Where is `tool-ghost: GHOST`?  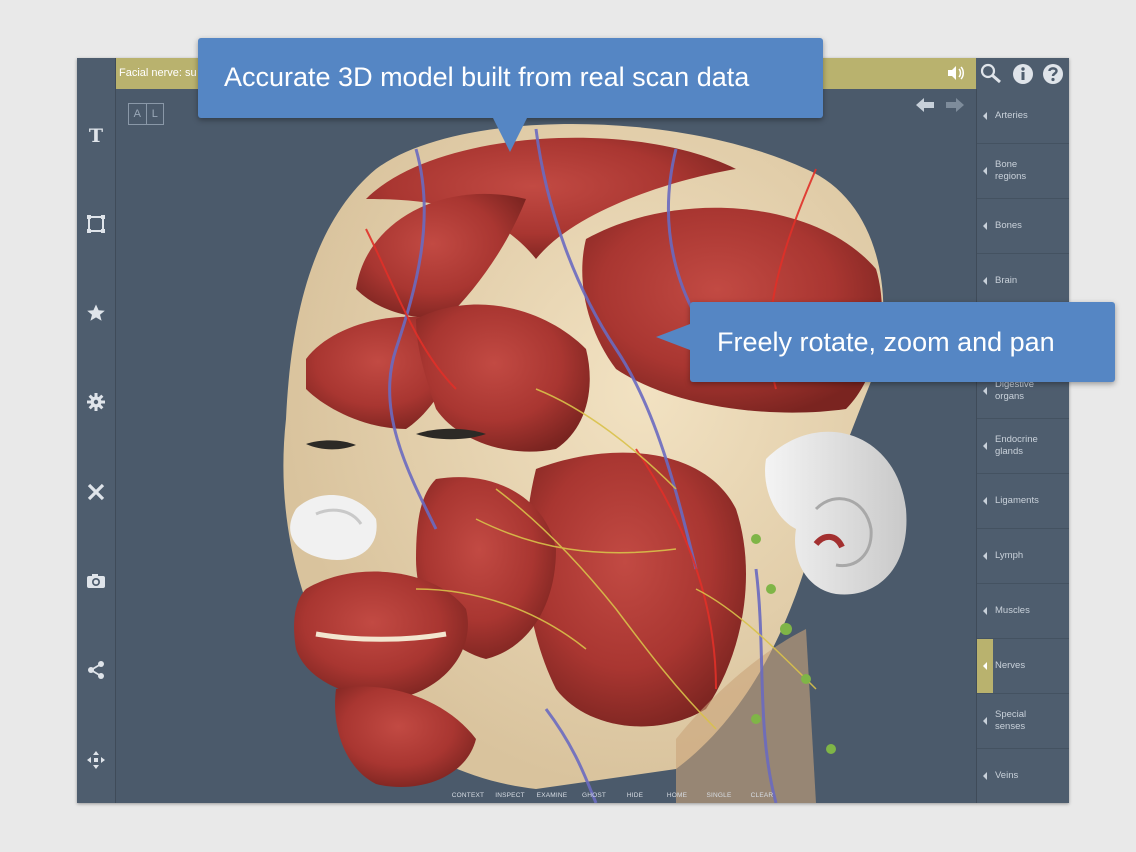 tool-ghost: GHOST is located at coordinates (594, 797).